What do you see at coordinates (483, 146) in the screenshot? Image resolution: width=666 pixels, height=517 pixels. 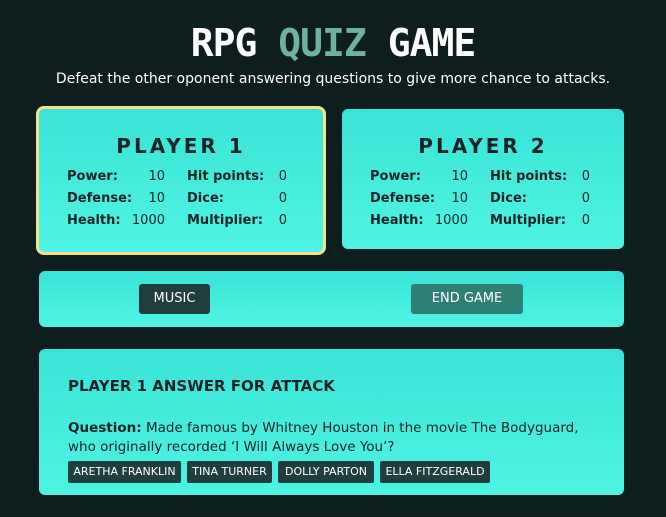 I see `player-2-name: PLAYER 2` at bounding box center [483, 146].